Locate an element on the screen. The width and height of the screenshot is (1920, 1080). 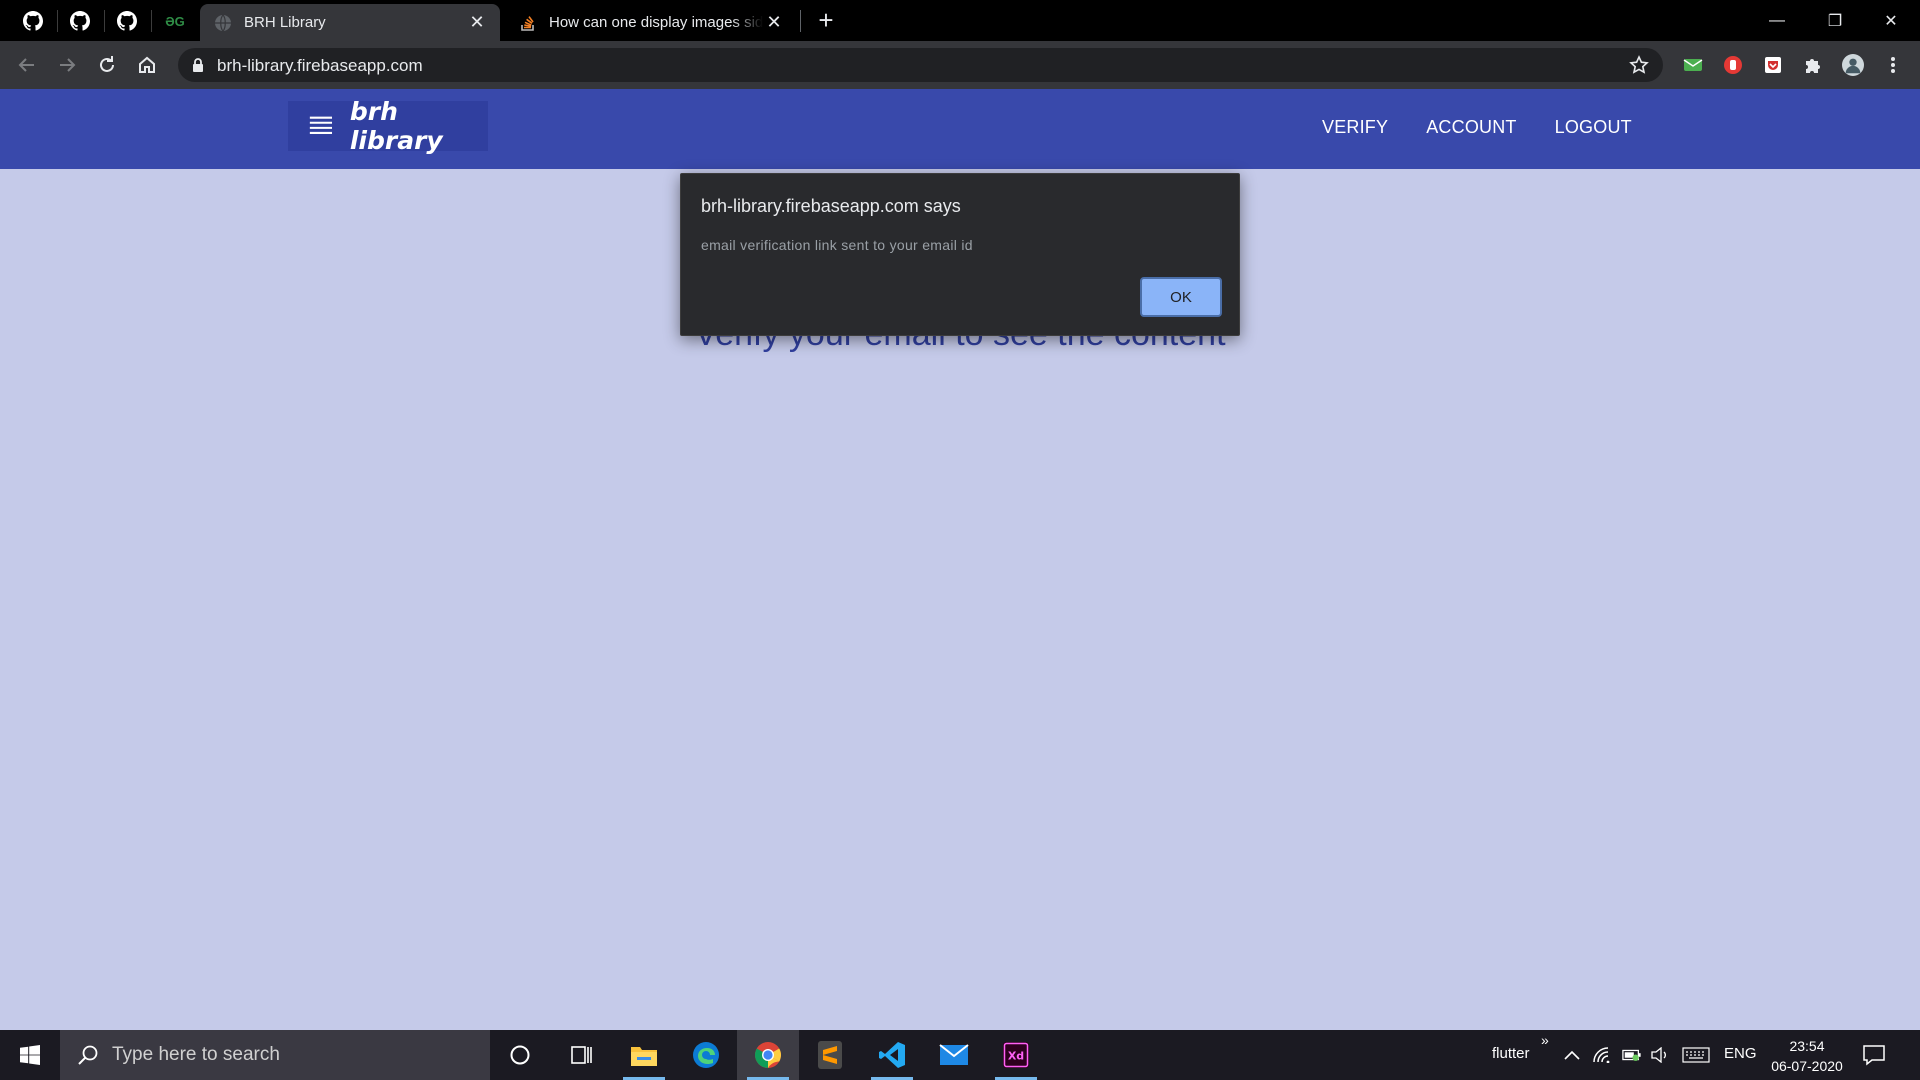
extension-pocket is located at coordinates (1773, 65).